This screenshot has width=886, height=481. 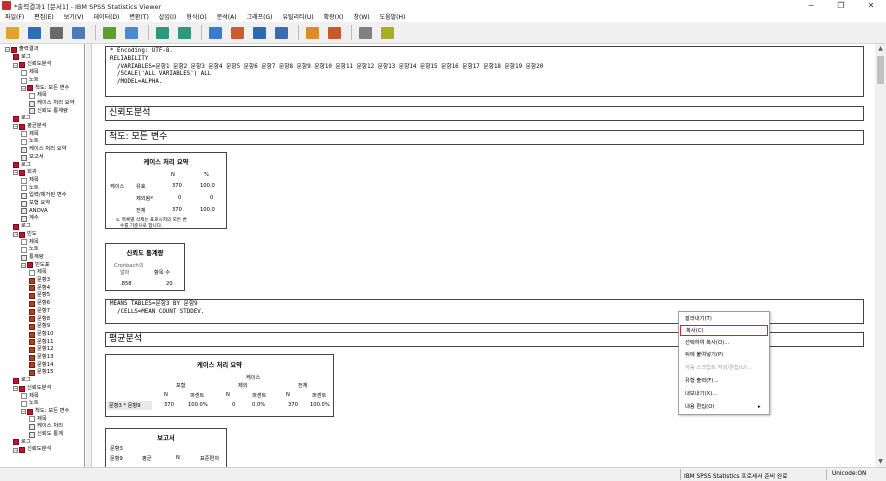 I want to click on print-icon, so click(x=56, y=33).